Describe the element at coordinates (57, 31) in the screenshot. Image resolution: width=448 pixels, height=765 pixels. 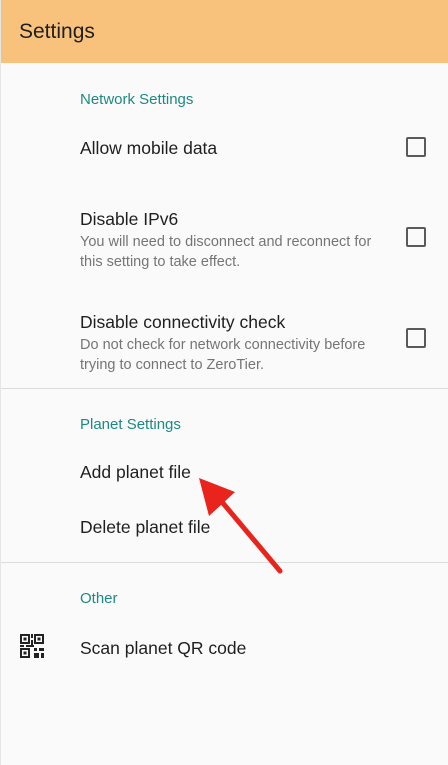
I see `page-title: Settings` at that location.